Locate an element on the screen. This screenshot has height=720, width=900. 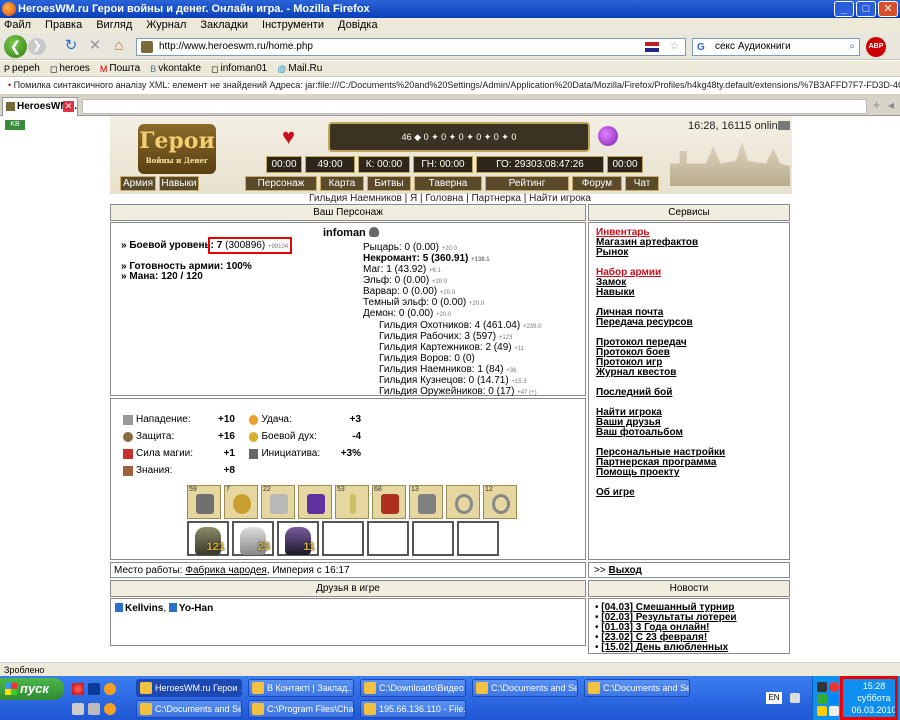
timer-gn: ГН: 00:00 is located at coordinates (443, 164).